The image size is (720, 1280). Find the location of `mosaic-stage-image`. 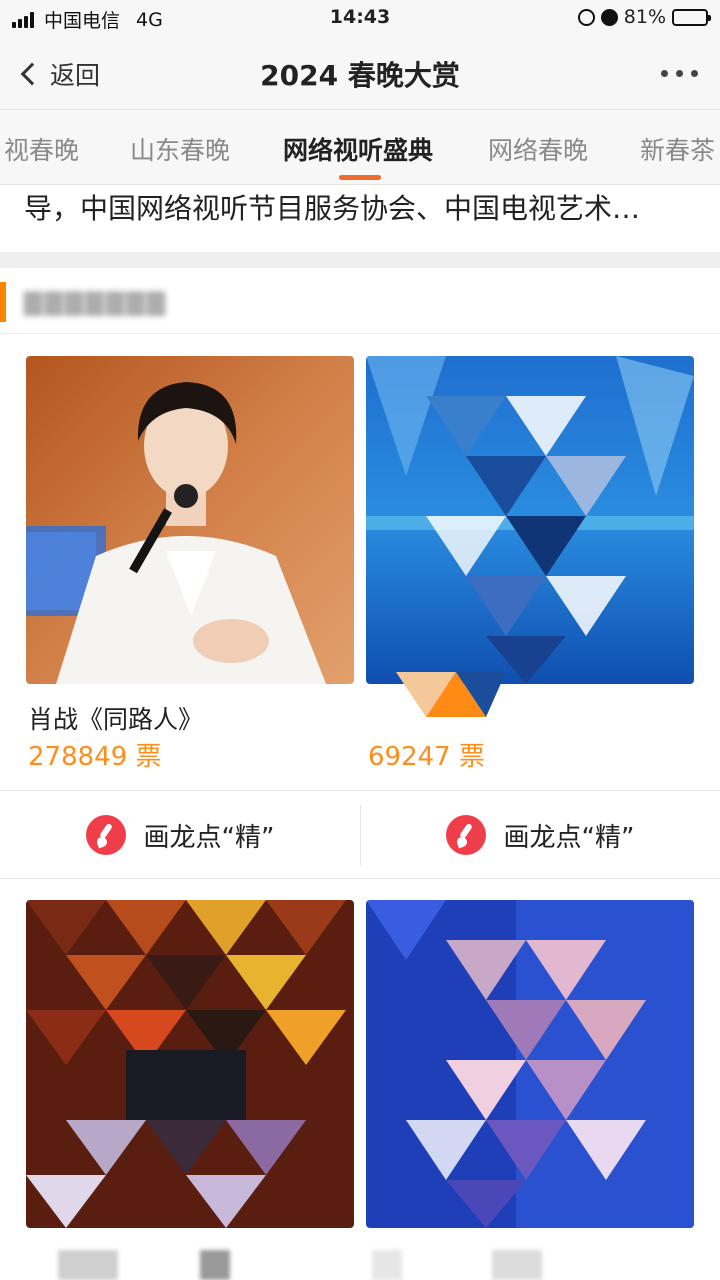

mosaic-stage-image is located at coordinates (530, 520).